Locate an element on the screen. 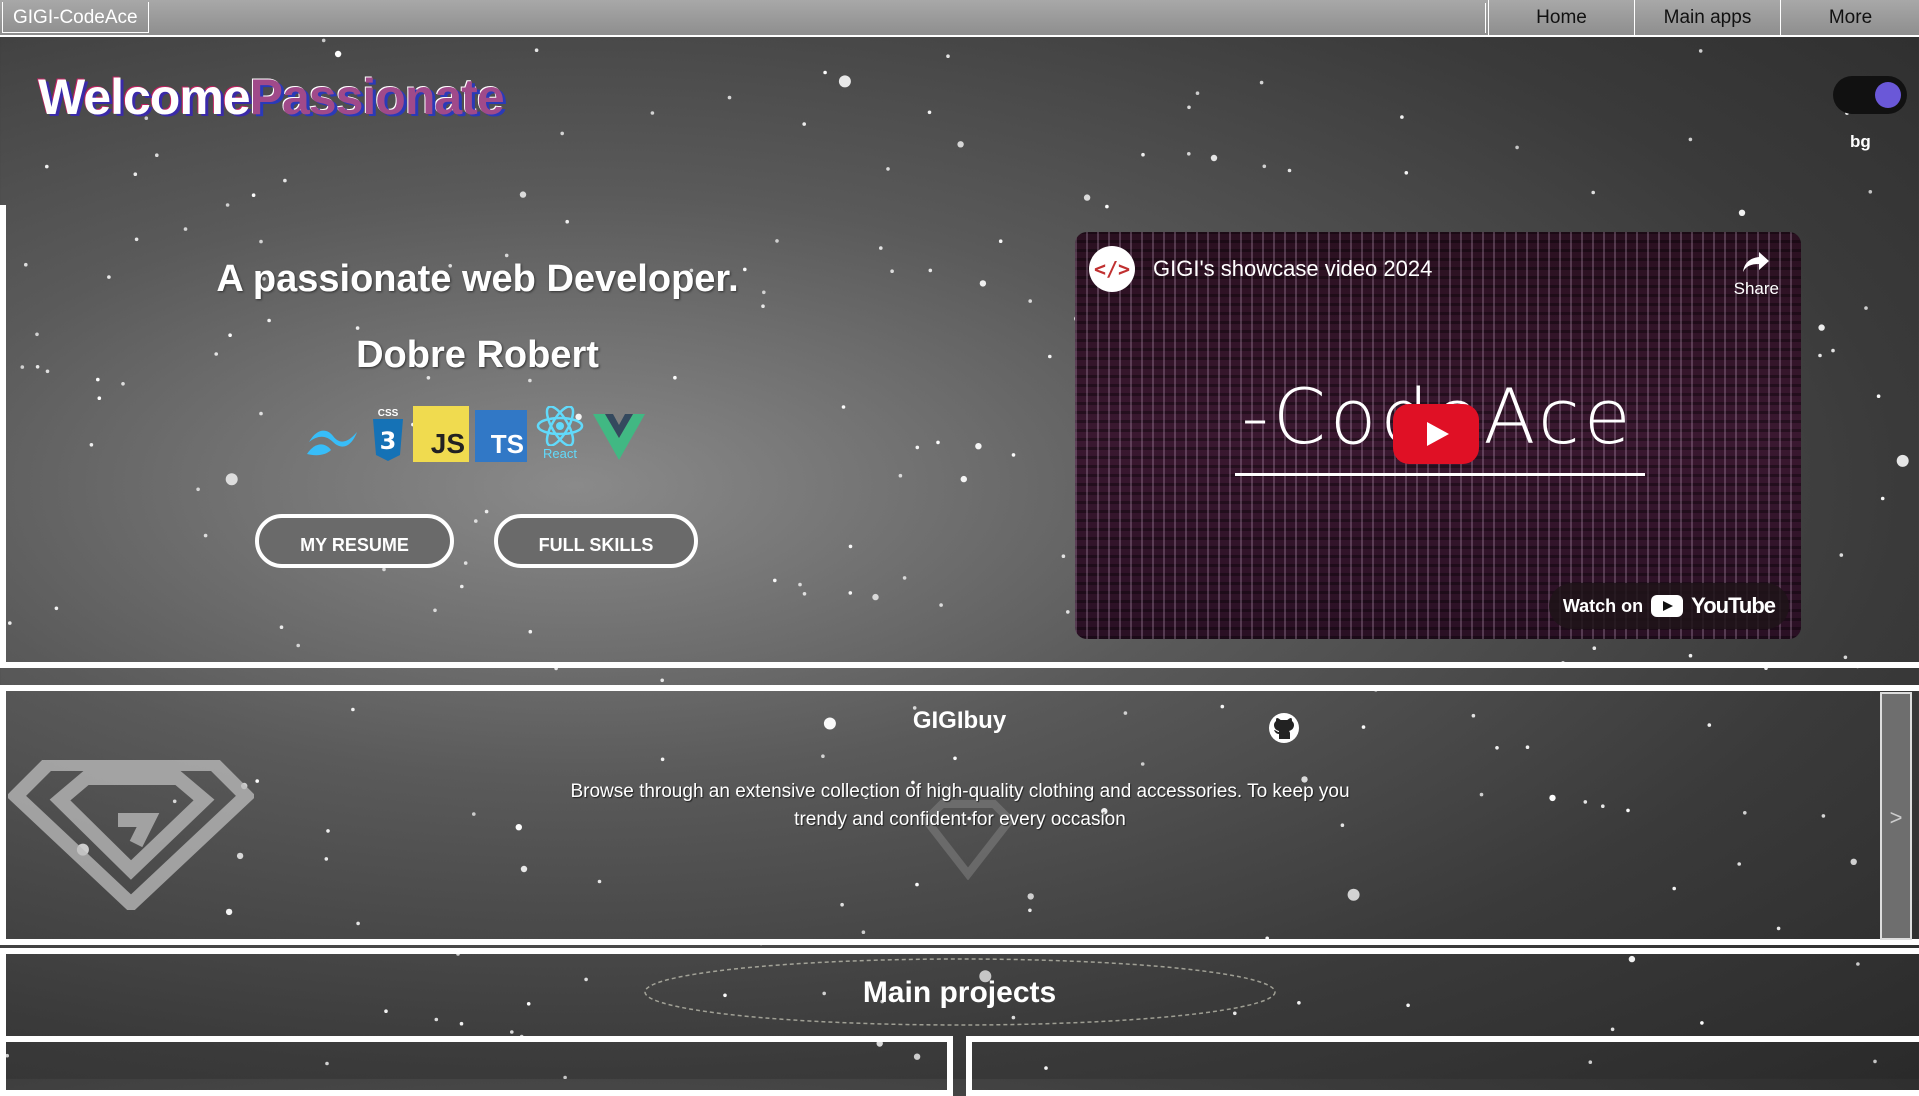 This screenshot has width=1919, height=1096. brand-link: GIGI-CodeAce is located at coordinates (75, 17).